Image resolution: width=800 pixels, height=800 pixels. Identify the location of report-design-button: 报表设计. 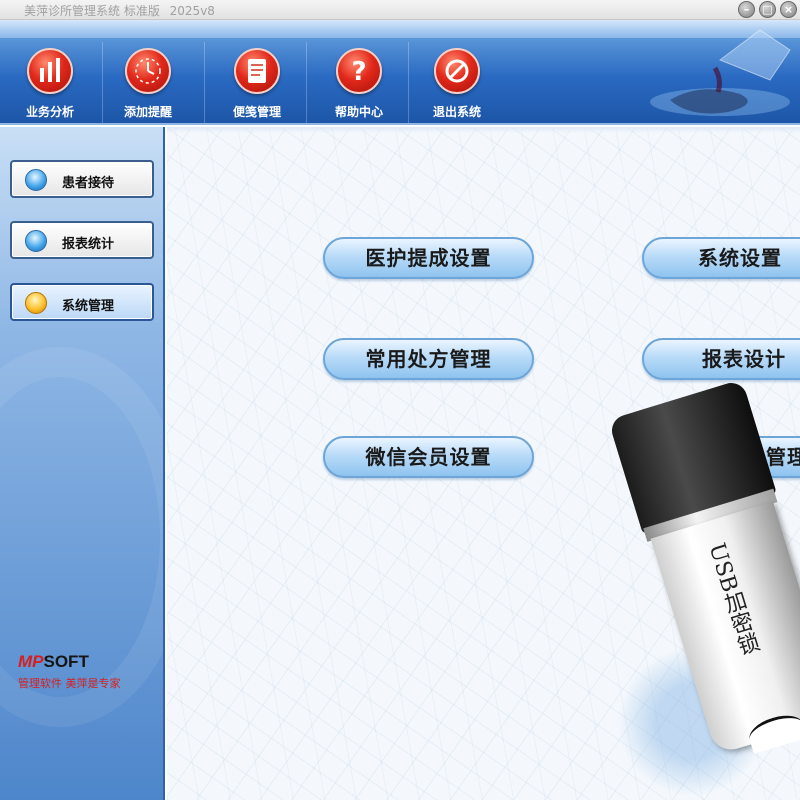
(721, 359).